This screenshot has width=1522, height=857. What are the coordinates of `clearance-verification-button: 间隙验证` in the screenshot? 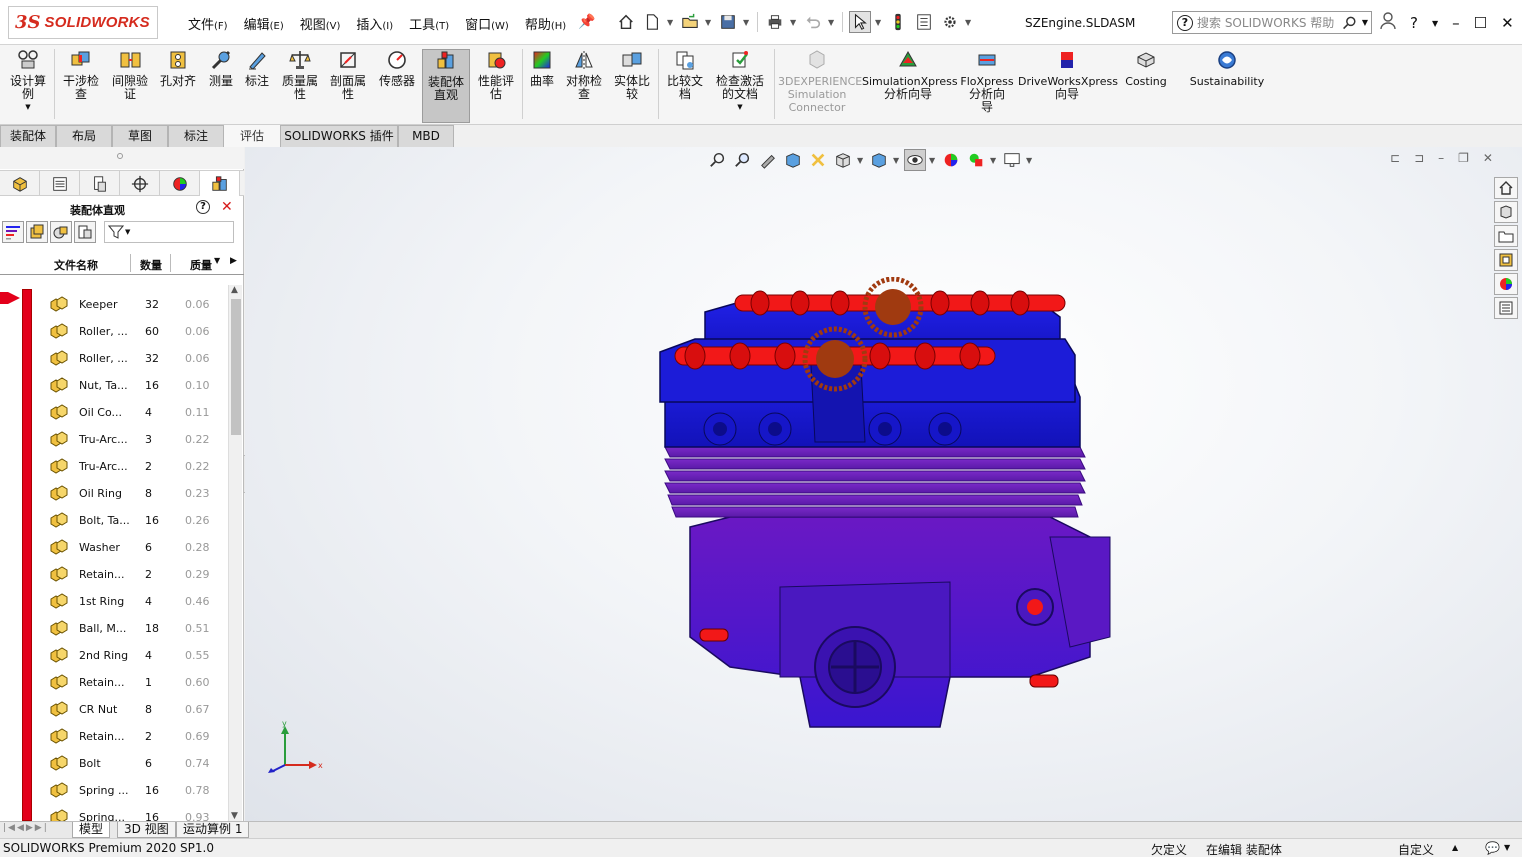 It's located at (130, 75).